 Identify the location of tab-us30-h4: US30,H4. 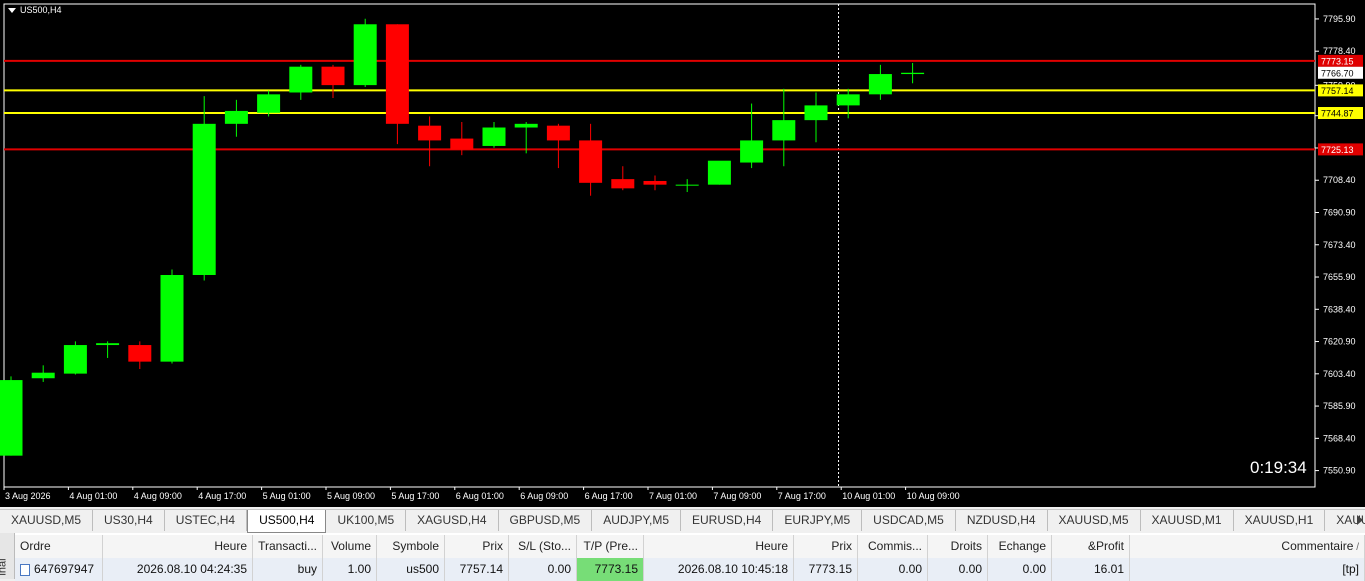
(129, 520).